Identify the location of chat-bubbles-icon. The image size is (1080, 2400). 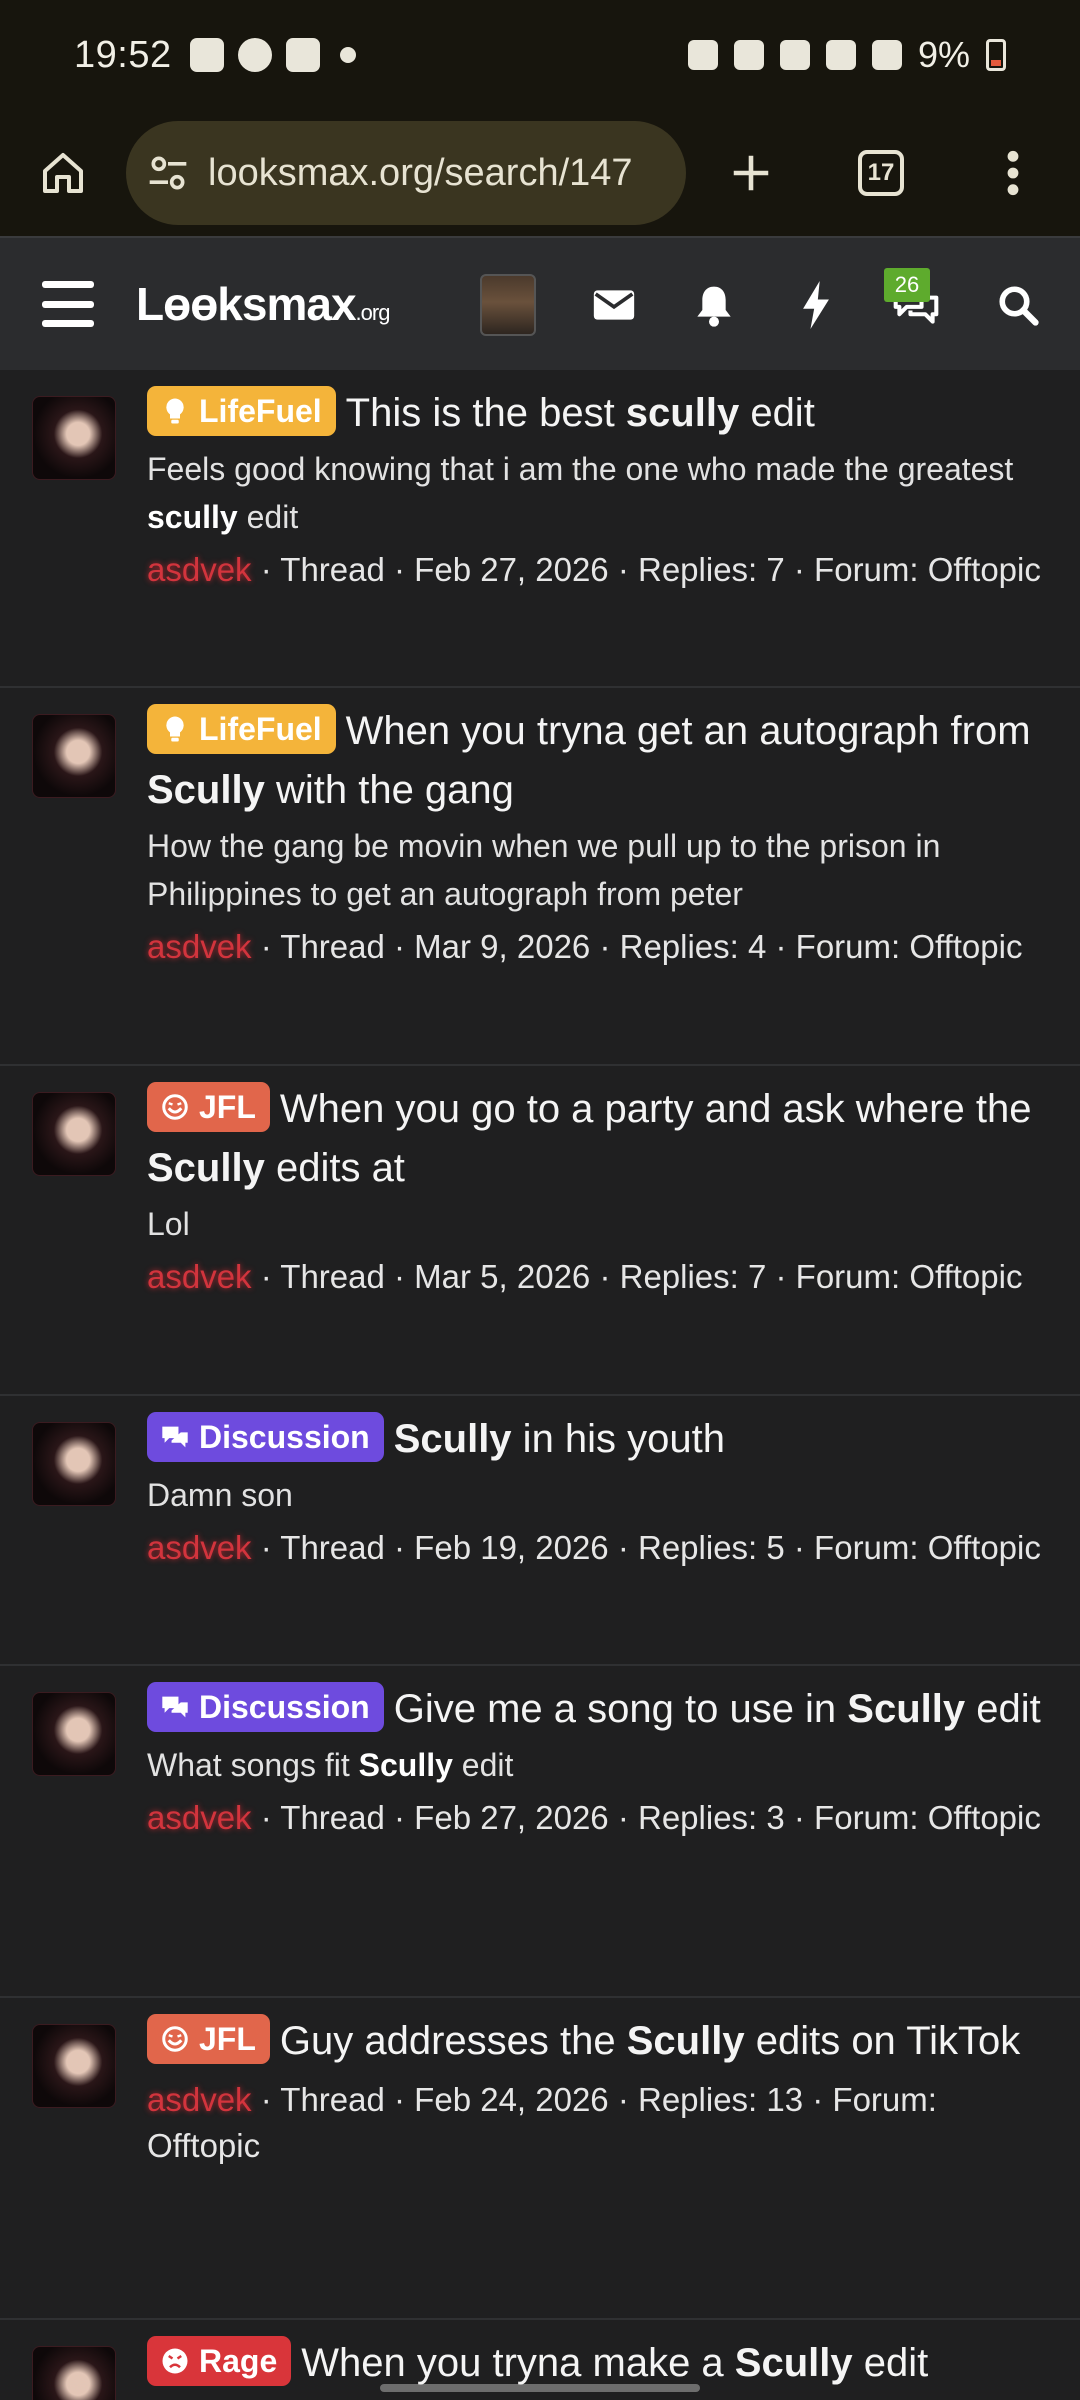
(175, 1707).